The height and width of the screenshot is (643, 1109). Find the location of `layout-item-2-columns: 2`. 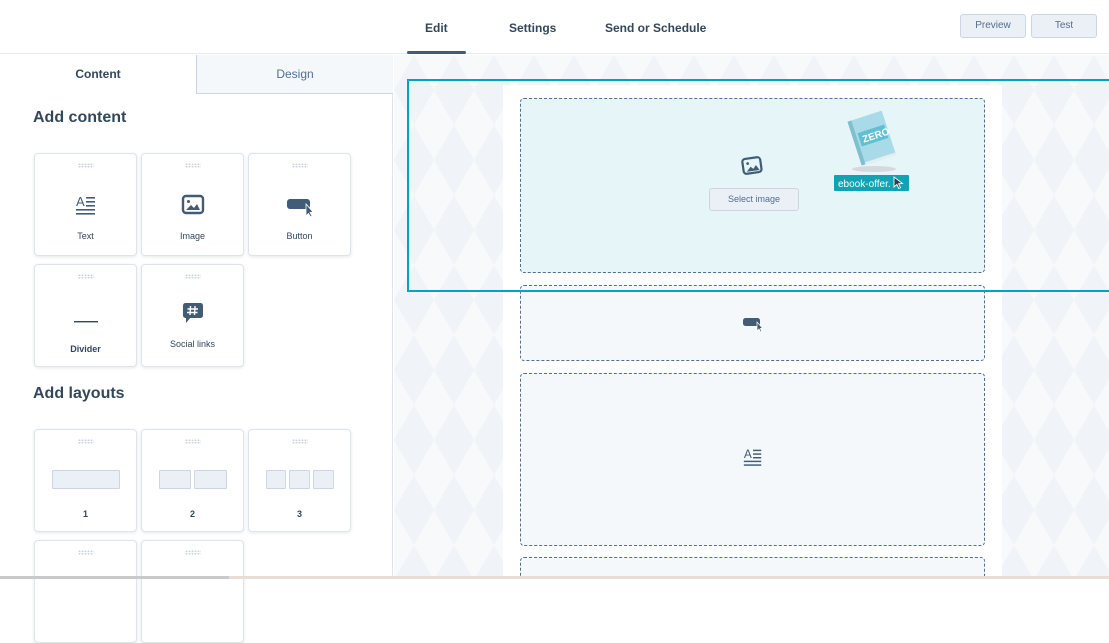

layout-item-2-columns: 2 is located at coordinates (192, 480).